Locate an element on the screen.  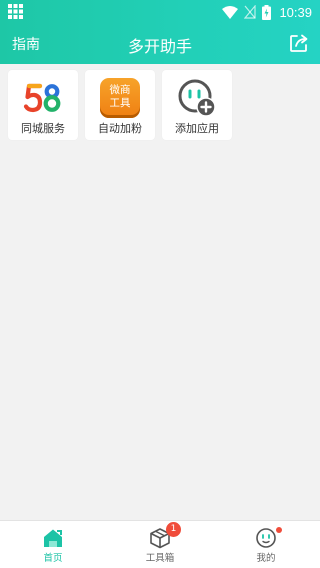
battery-charging-icon is located at coordinates (267, 12).